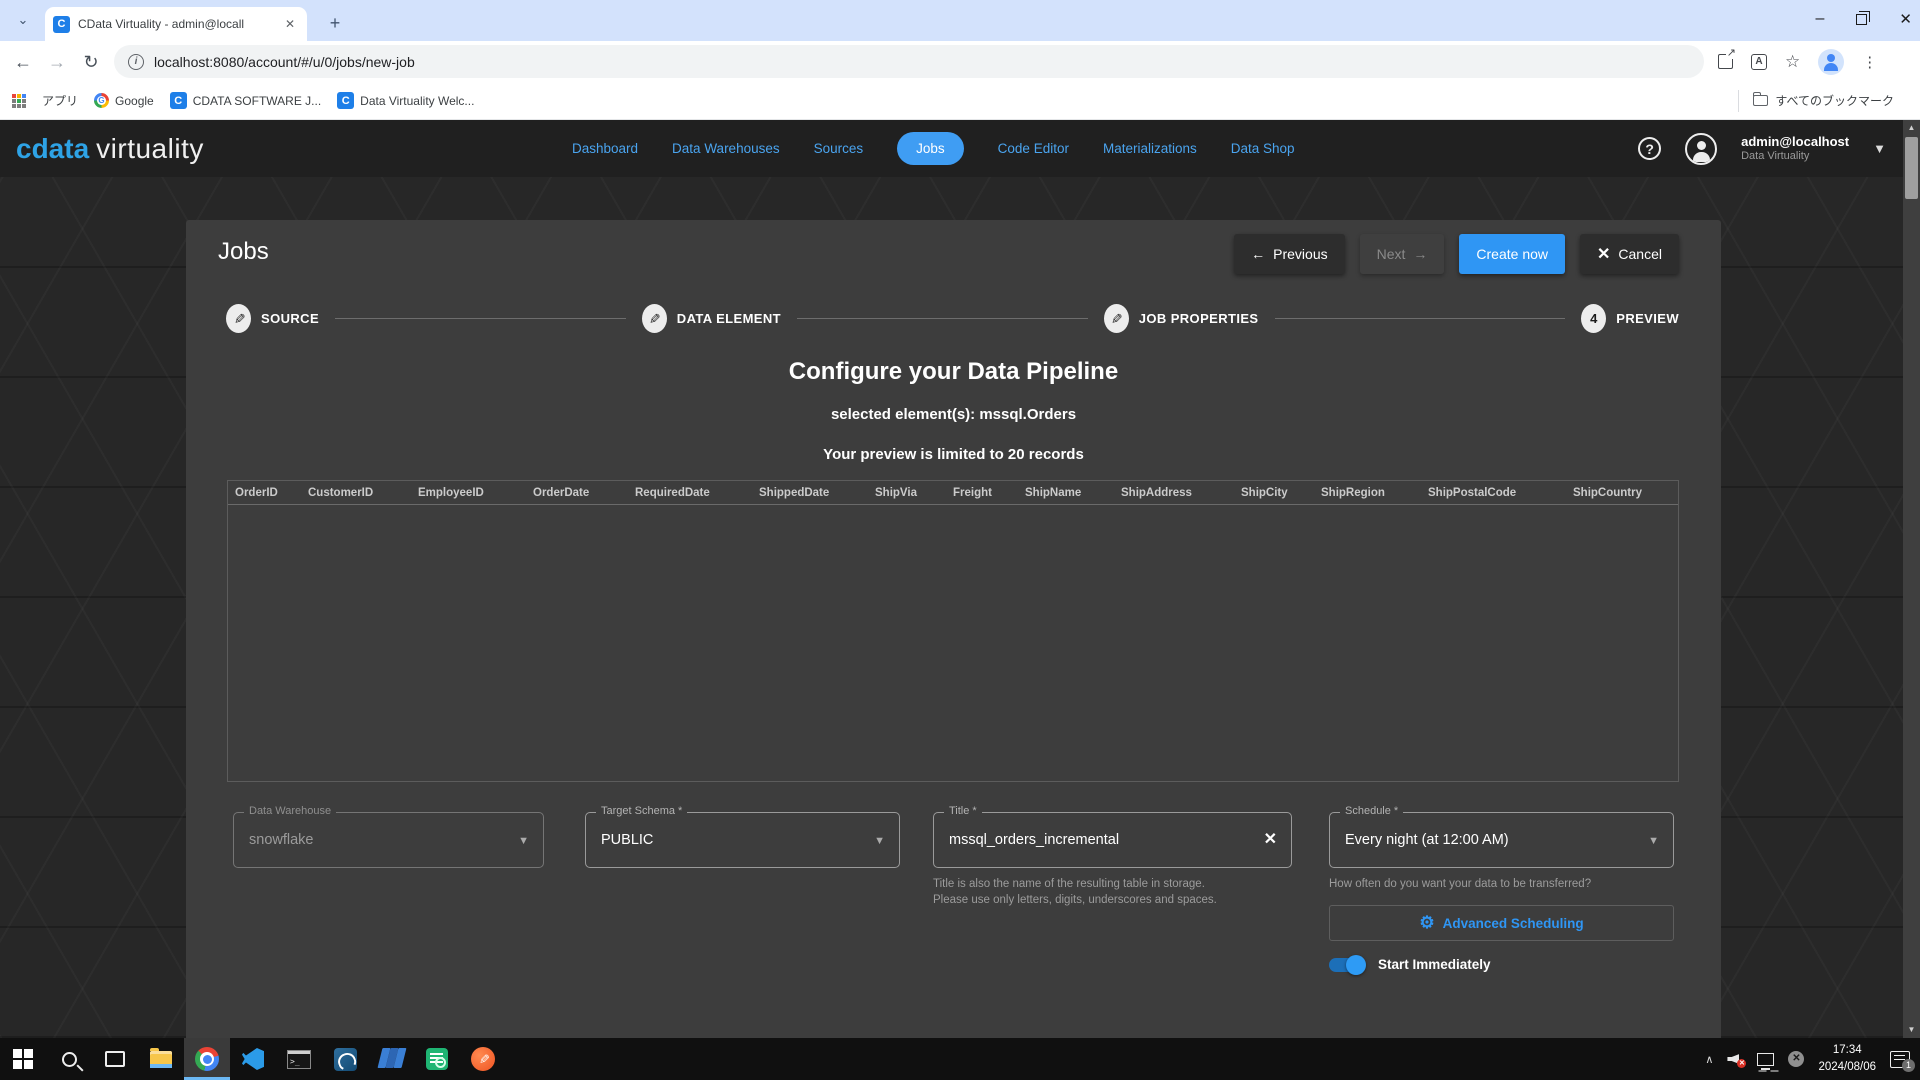 This screenshot has width=1920, height=1080. I want to click on tab-search-chevron-icon: ⌄, so click(23, 21).